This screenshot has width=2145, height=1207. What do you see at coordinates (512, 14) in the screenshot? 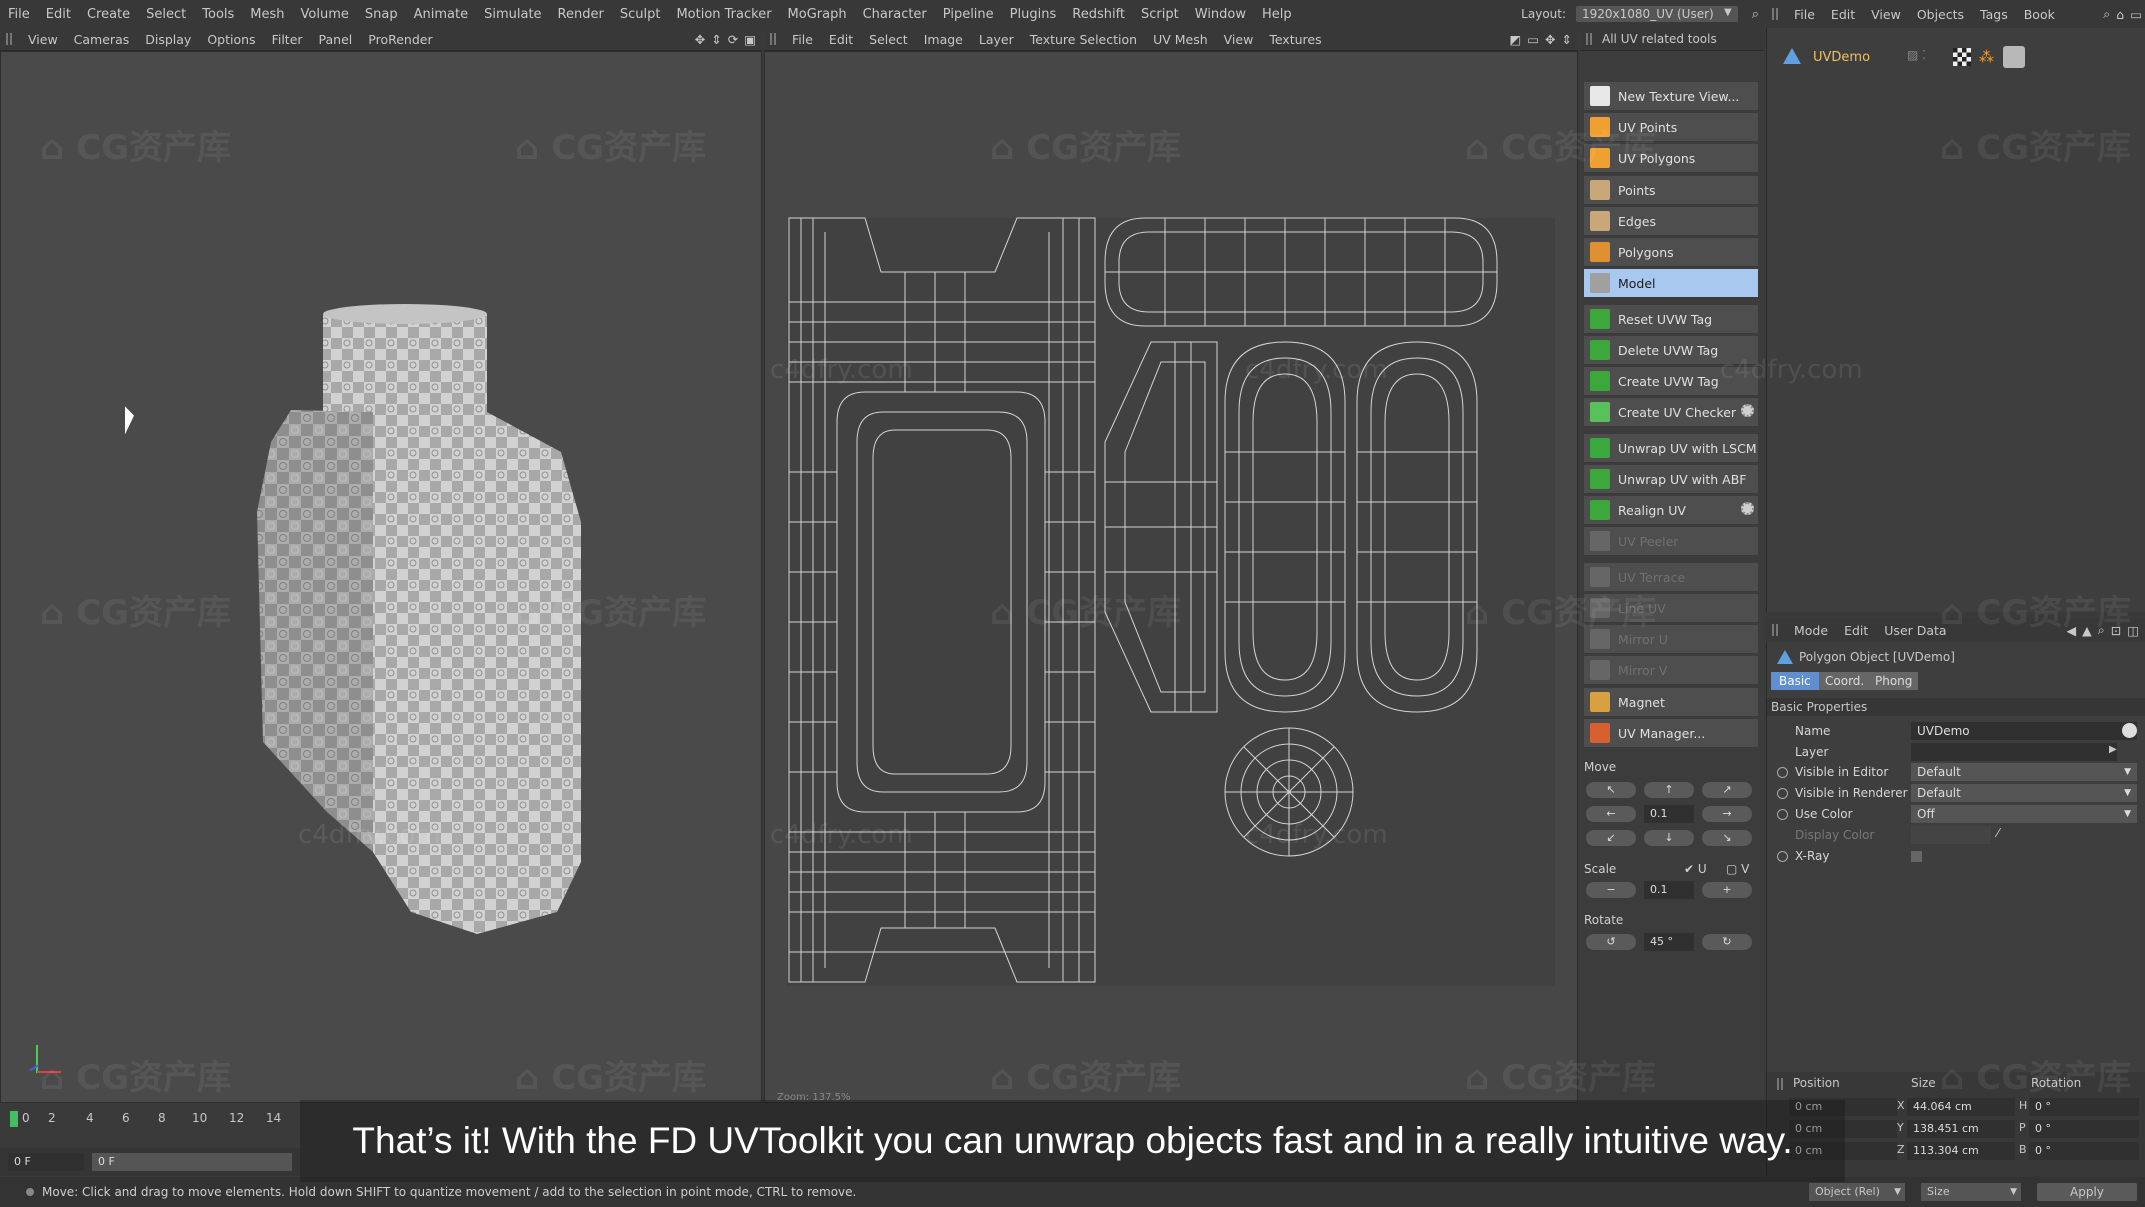
I see `menu-simulate: Simulate` at bounding box center [512, 14].